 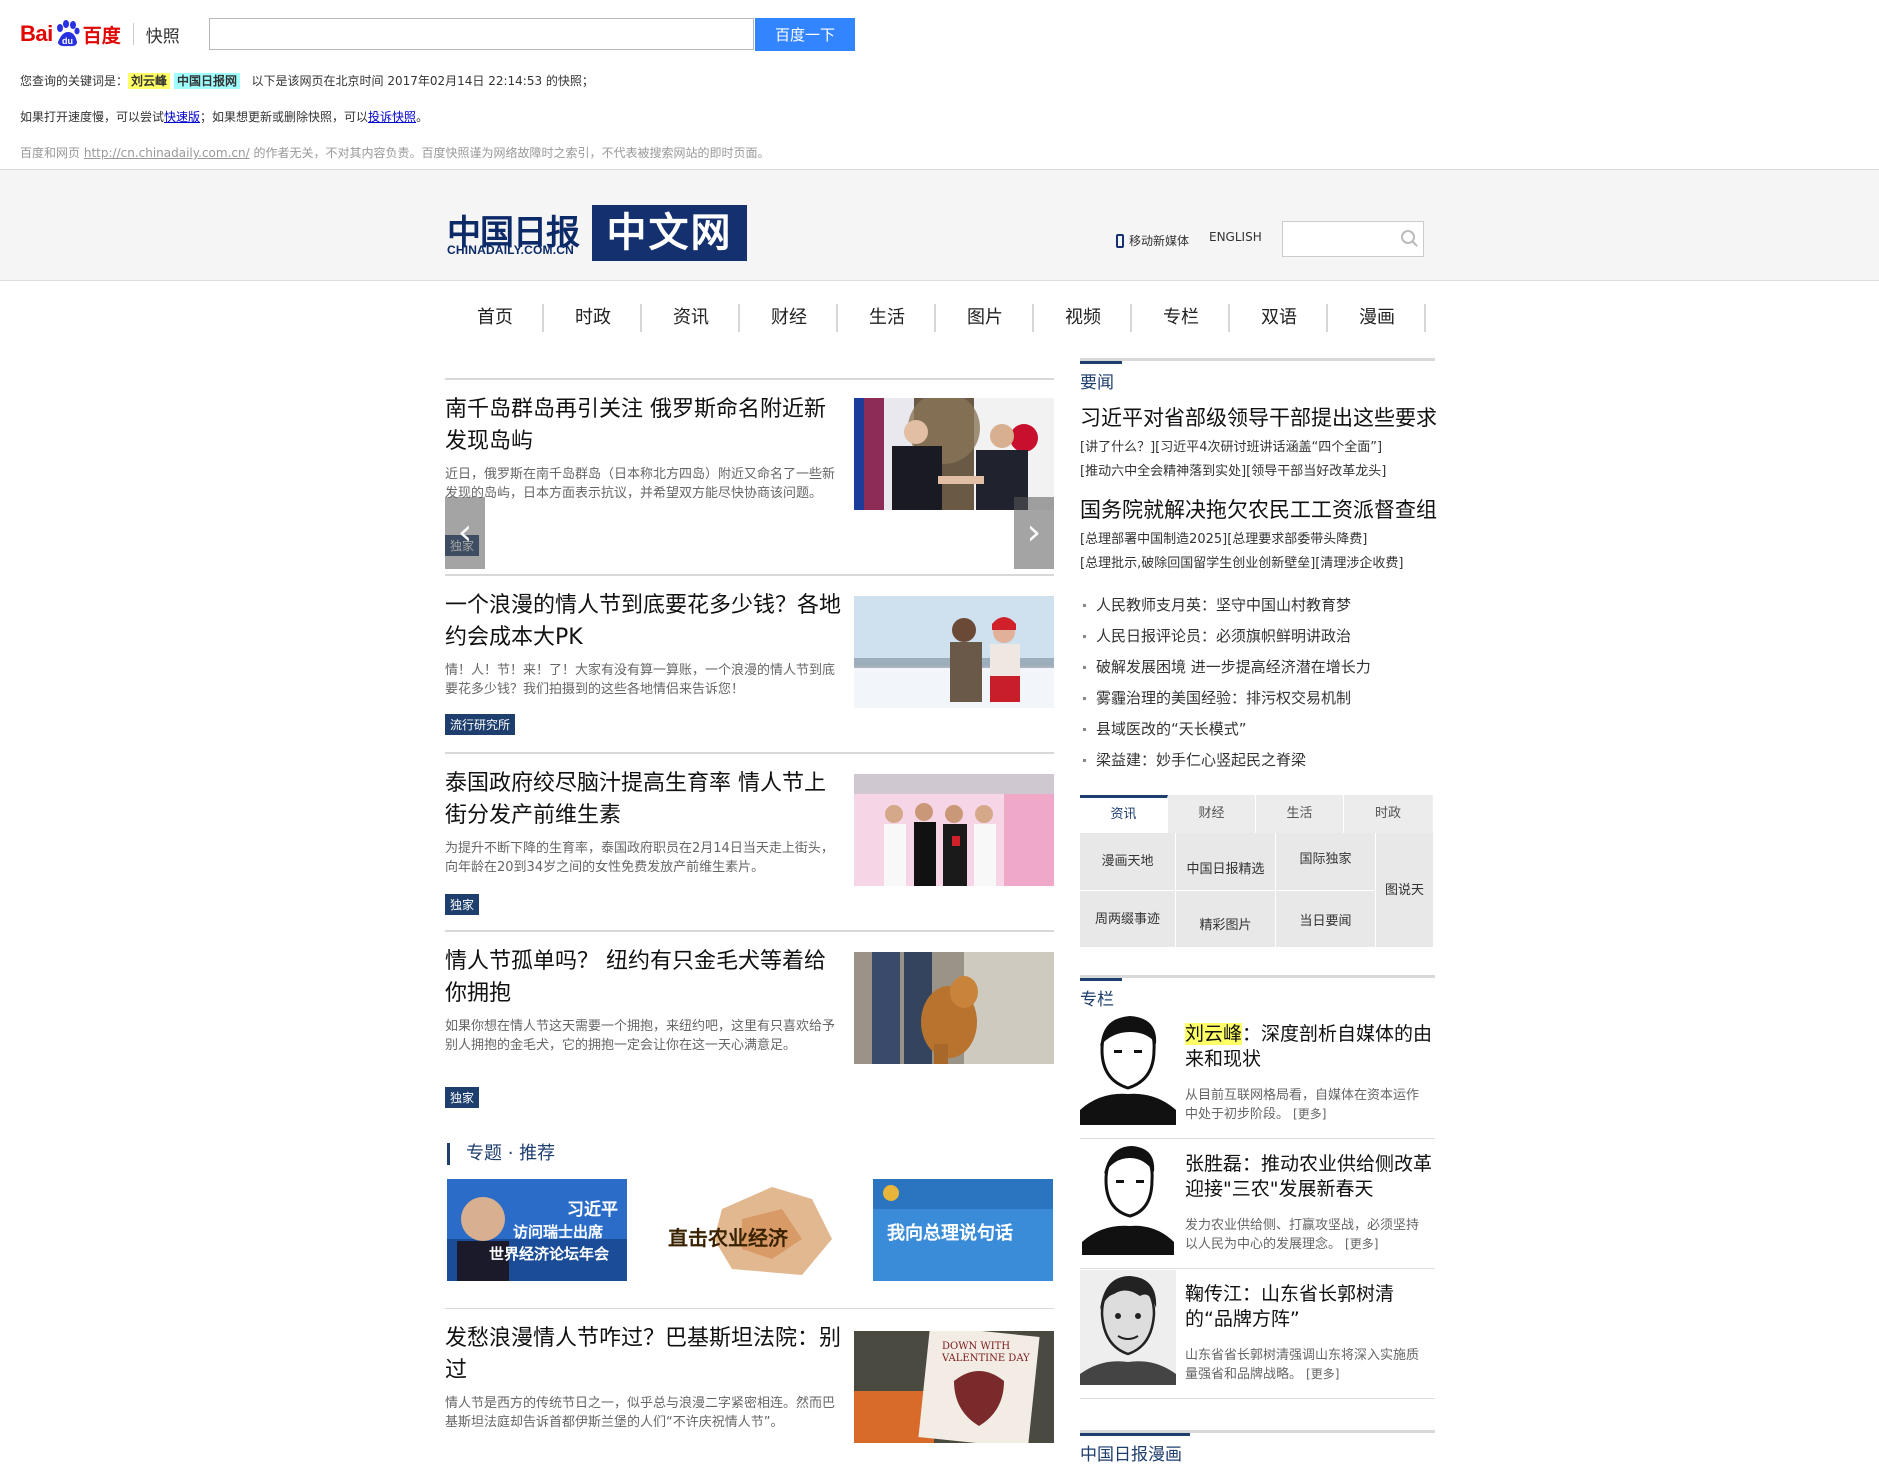 What do you see at coordinates (593, 318) in the screenshot?
I see `nav-item-politics: 时政` at bounding box center [593, 318].